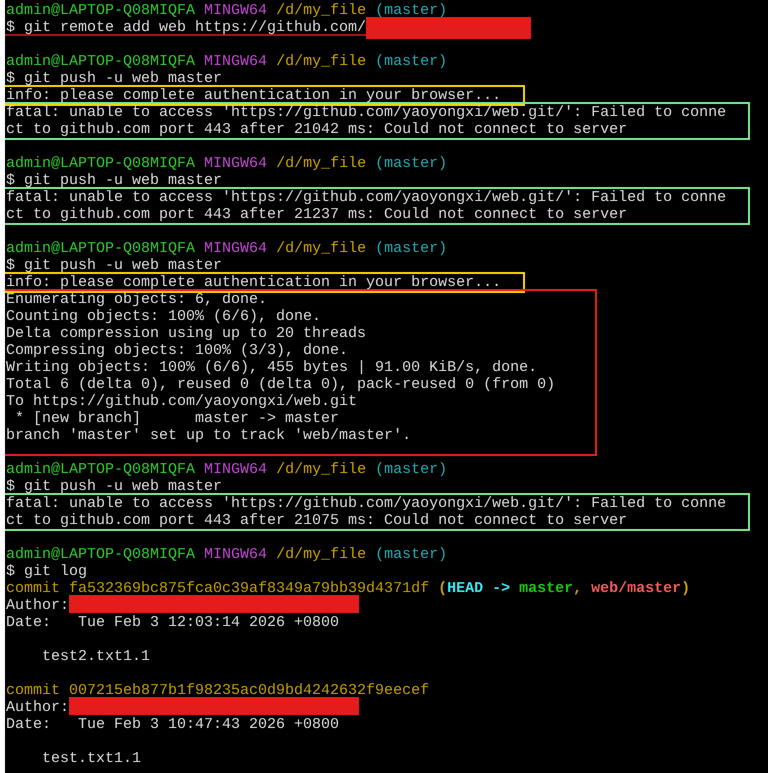  What do you see at coordinates (176, 350) in the screenshot?
I see `output-line: Compressing objects: 100% (3/3), done.` at bounding box center [176, 350].